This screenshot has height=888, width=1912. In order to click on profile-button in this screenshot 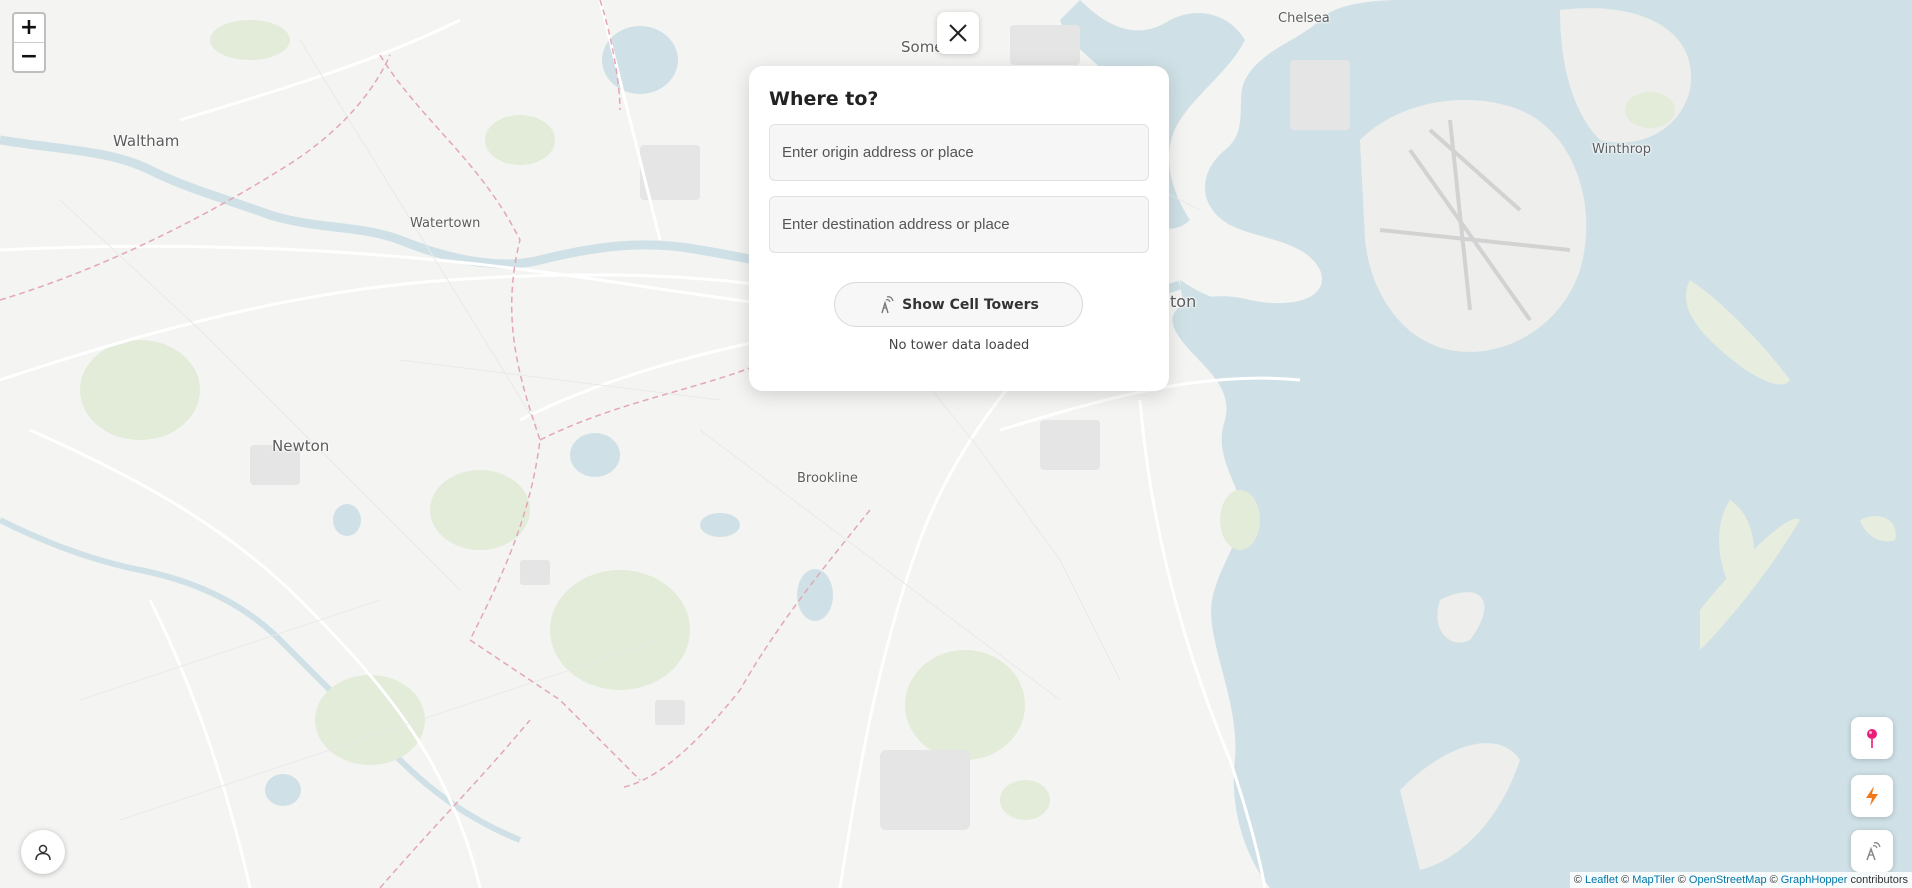, I will do `click(43, 852)`.